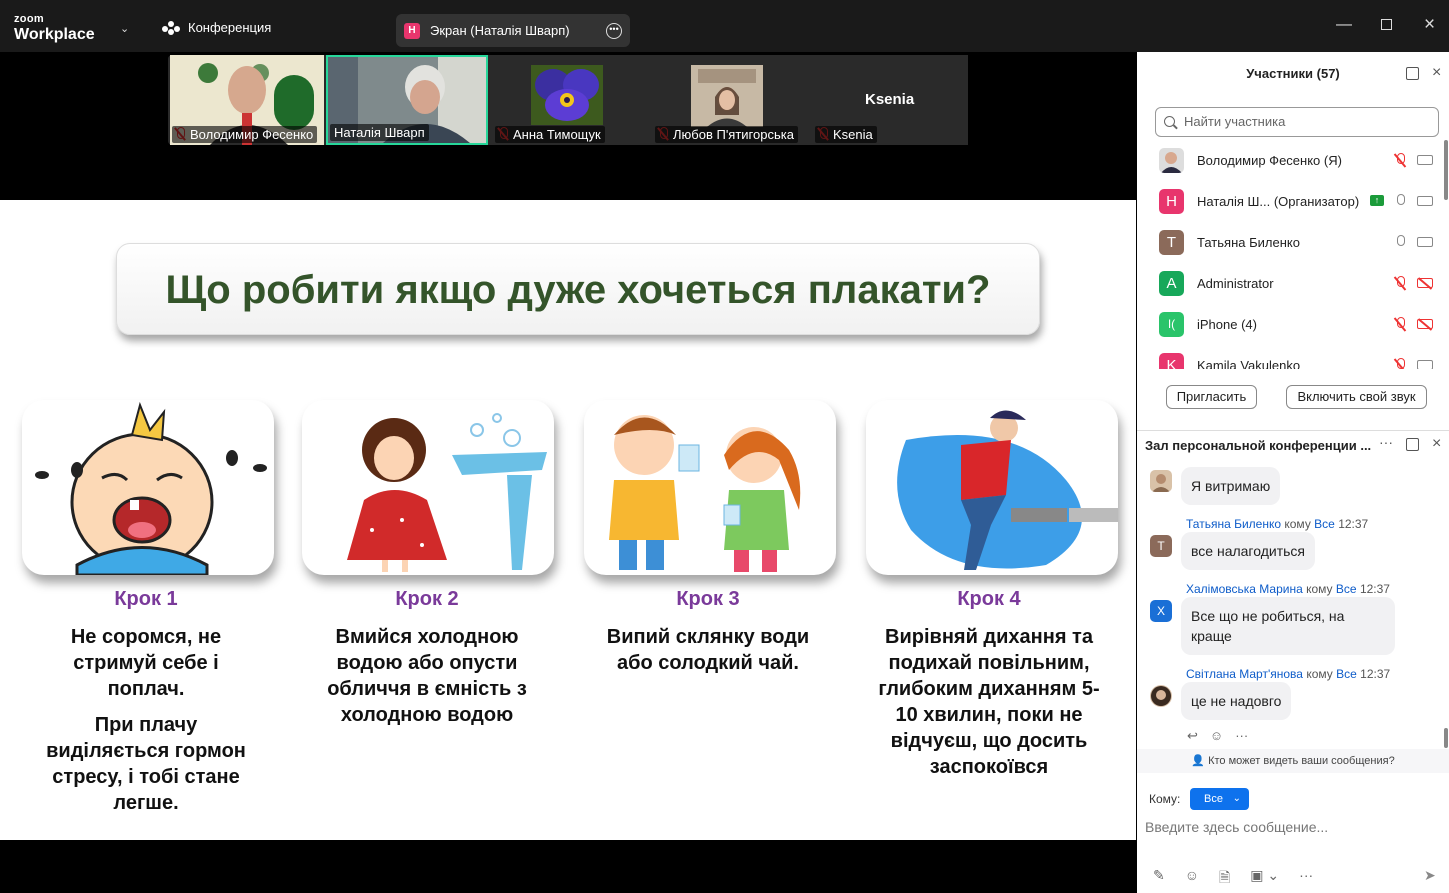 The image size is (1449, 893). What do you see at coordinates (1171, 283) in the screenshot?
I see `participant-avatar: A` at bounding box center [1171, 283].